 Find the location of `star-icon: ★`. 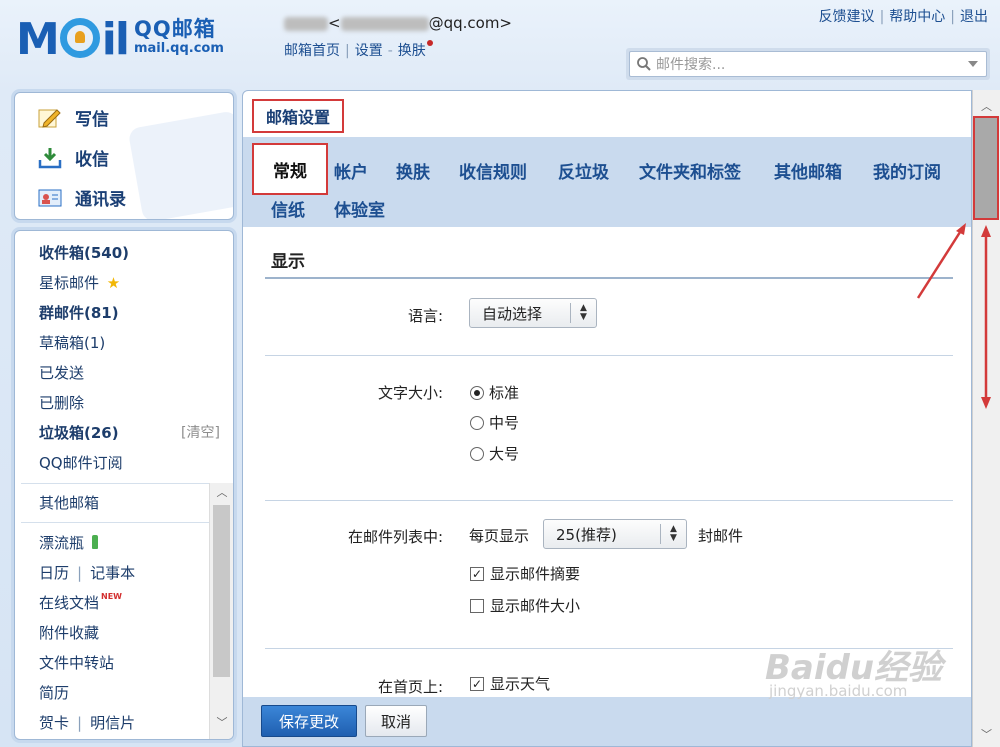

star-icon: ★ is located at coordinates (113, 283).